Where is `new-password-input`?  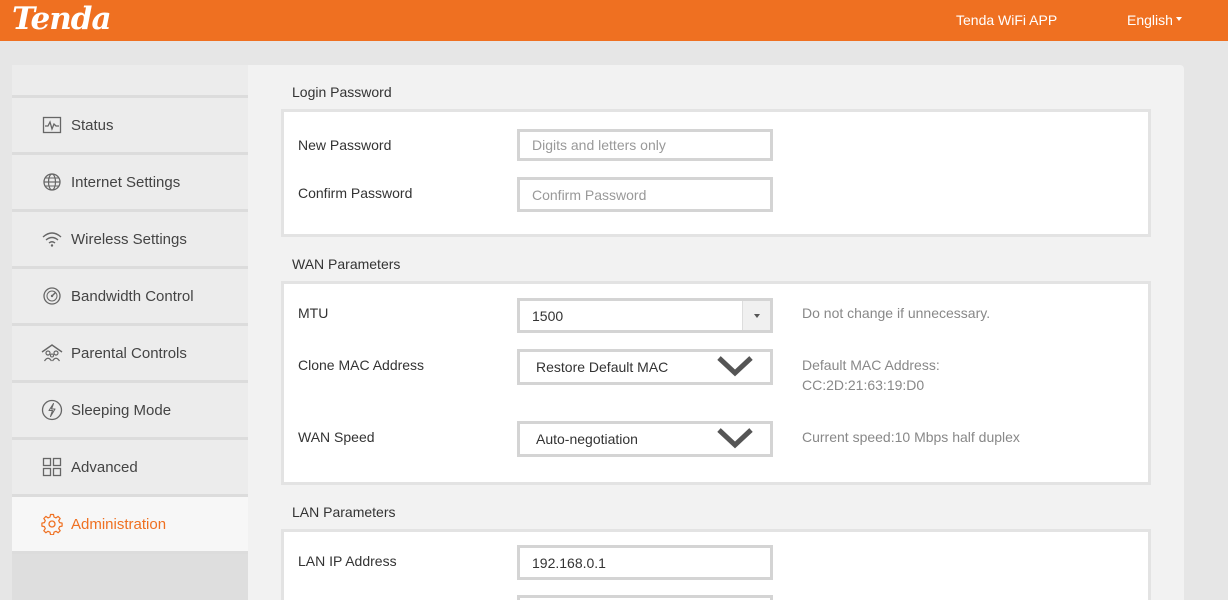
new-password-input is located at coordinates (645, 145).